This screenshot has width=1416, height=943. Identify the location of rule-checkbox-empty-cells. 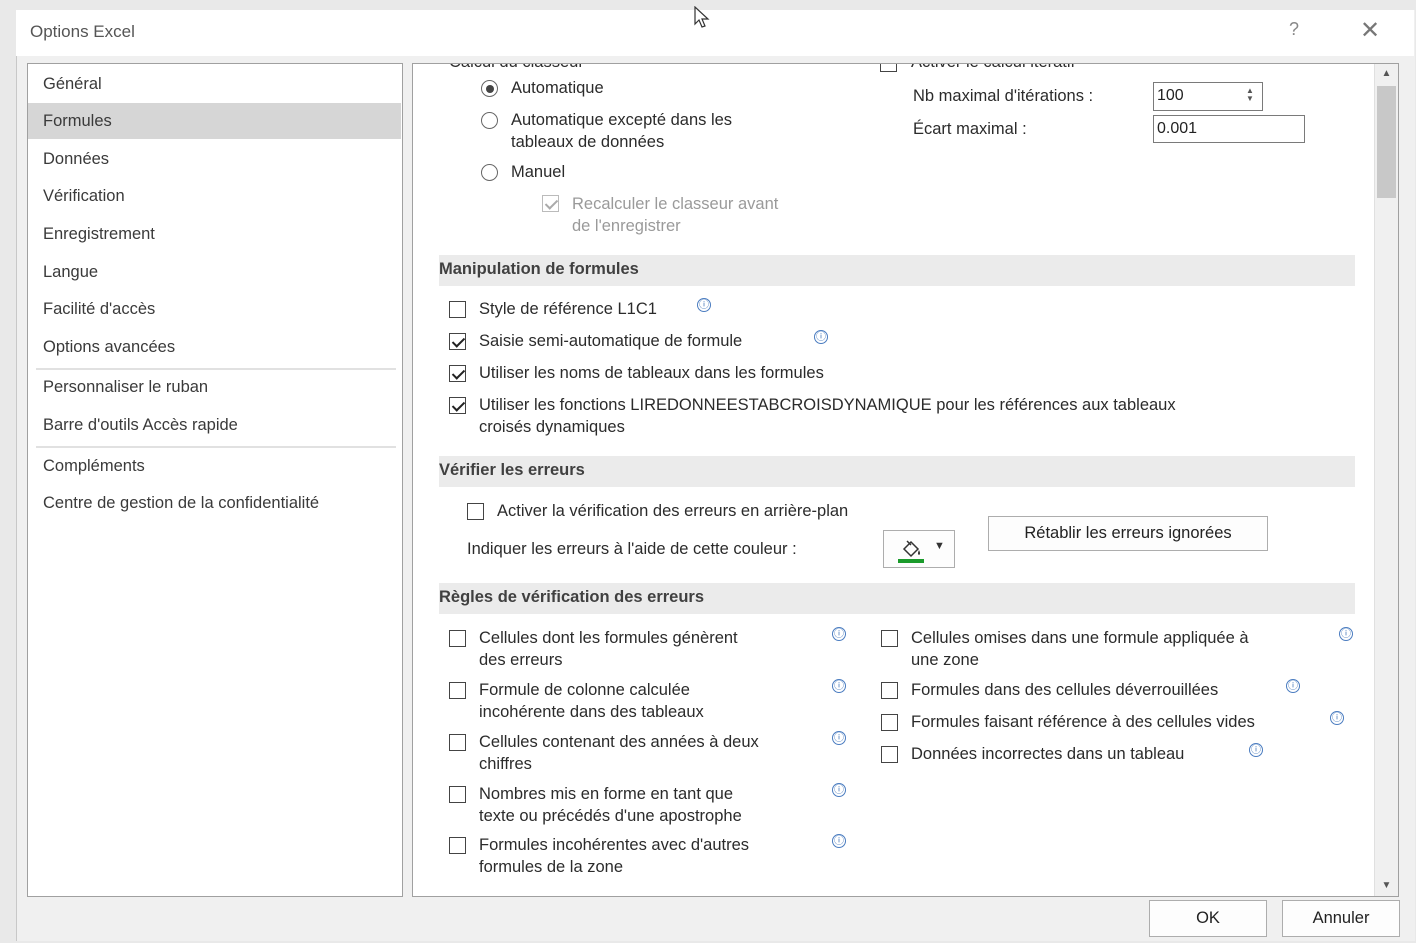
(889, 722).